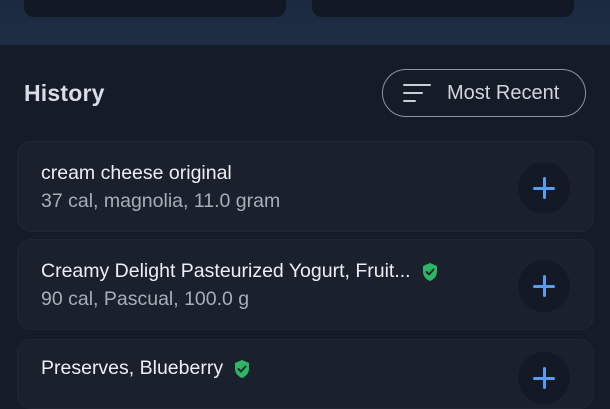  What do you see at coordinates (64, 93) in the screenshot?
I see `history-title: History` at bounding box center [64, 93].